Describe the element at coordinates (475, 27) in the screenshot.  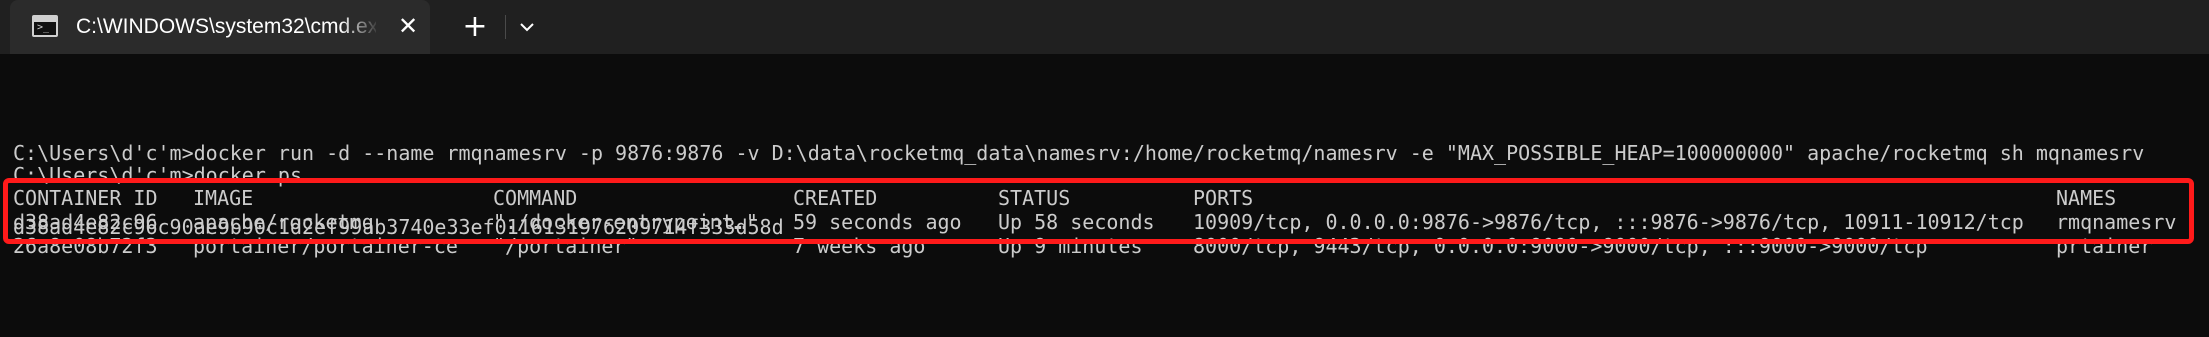
I see `plus-icon: +` at that location.